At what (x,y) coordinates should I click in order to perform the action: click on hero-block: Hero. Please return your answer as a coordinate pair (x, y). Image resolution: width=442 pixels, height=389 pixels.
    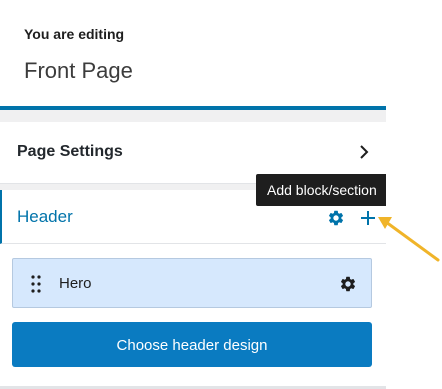
    Looking at the image, I should click on (192, 283).